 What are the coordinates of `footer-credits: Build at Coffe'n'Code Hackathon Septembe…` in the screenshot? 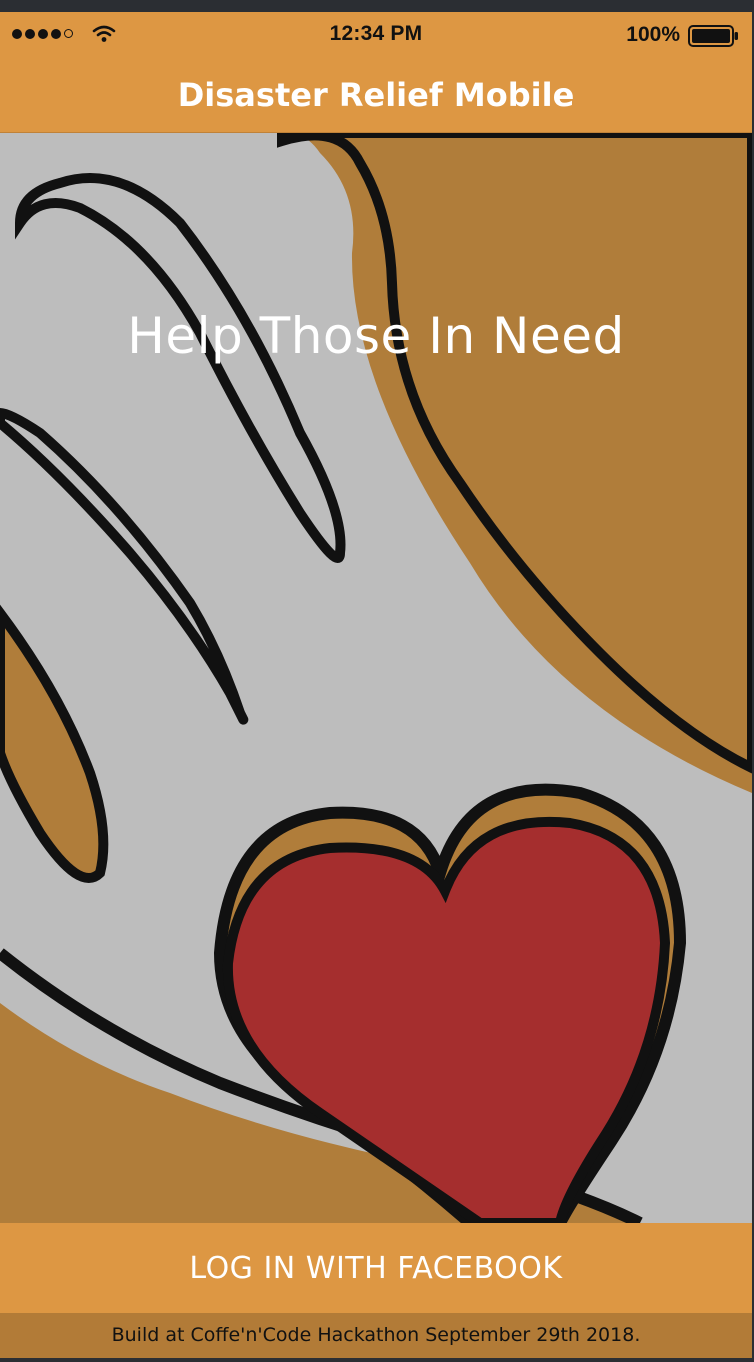 It's located at (376, 1335).